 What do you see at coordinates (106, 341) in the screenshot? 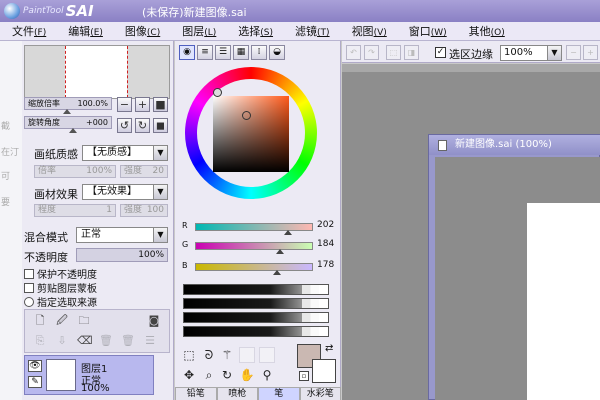
I see `delete-layer-icon: 🗑` at bounding box center [106, 341].